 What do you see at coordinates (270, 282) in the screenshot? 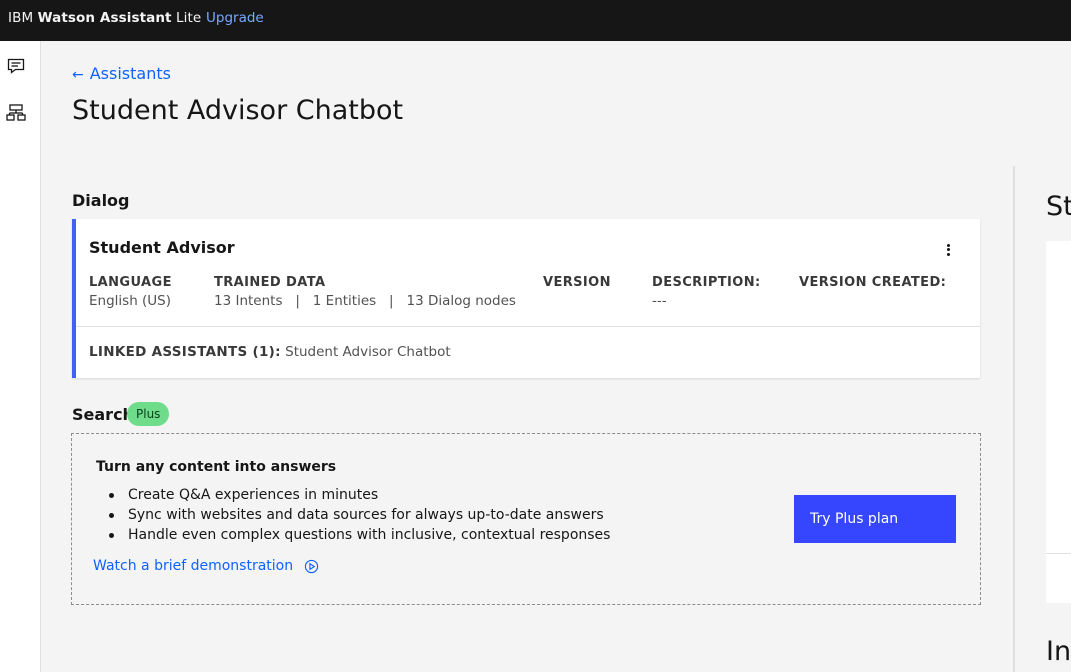
I see `meta-heading: TRAINED DATA` at bounding box center [270, 282].